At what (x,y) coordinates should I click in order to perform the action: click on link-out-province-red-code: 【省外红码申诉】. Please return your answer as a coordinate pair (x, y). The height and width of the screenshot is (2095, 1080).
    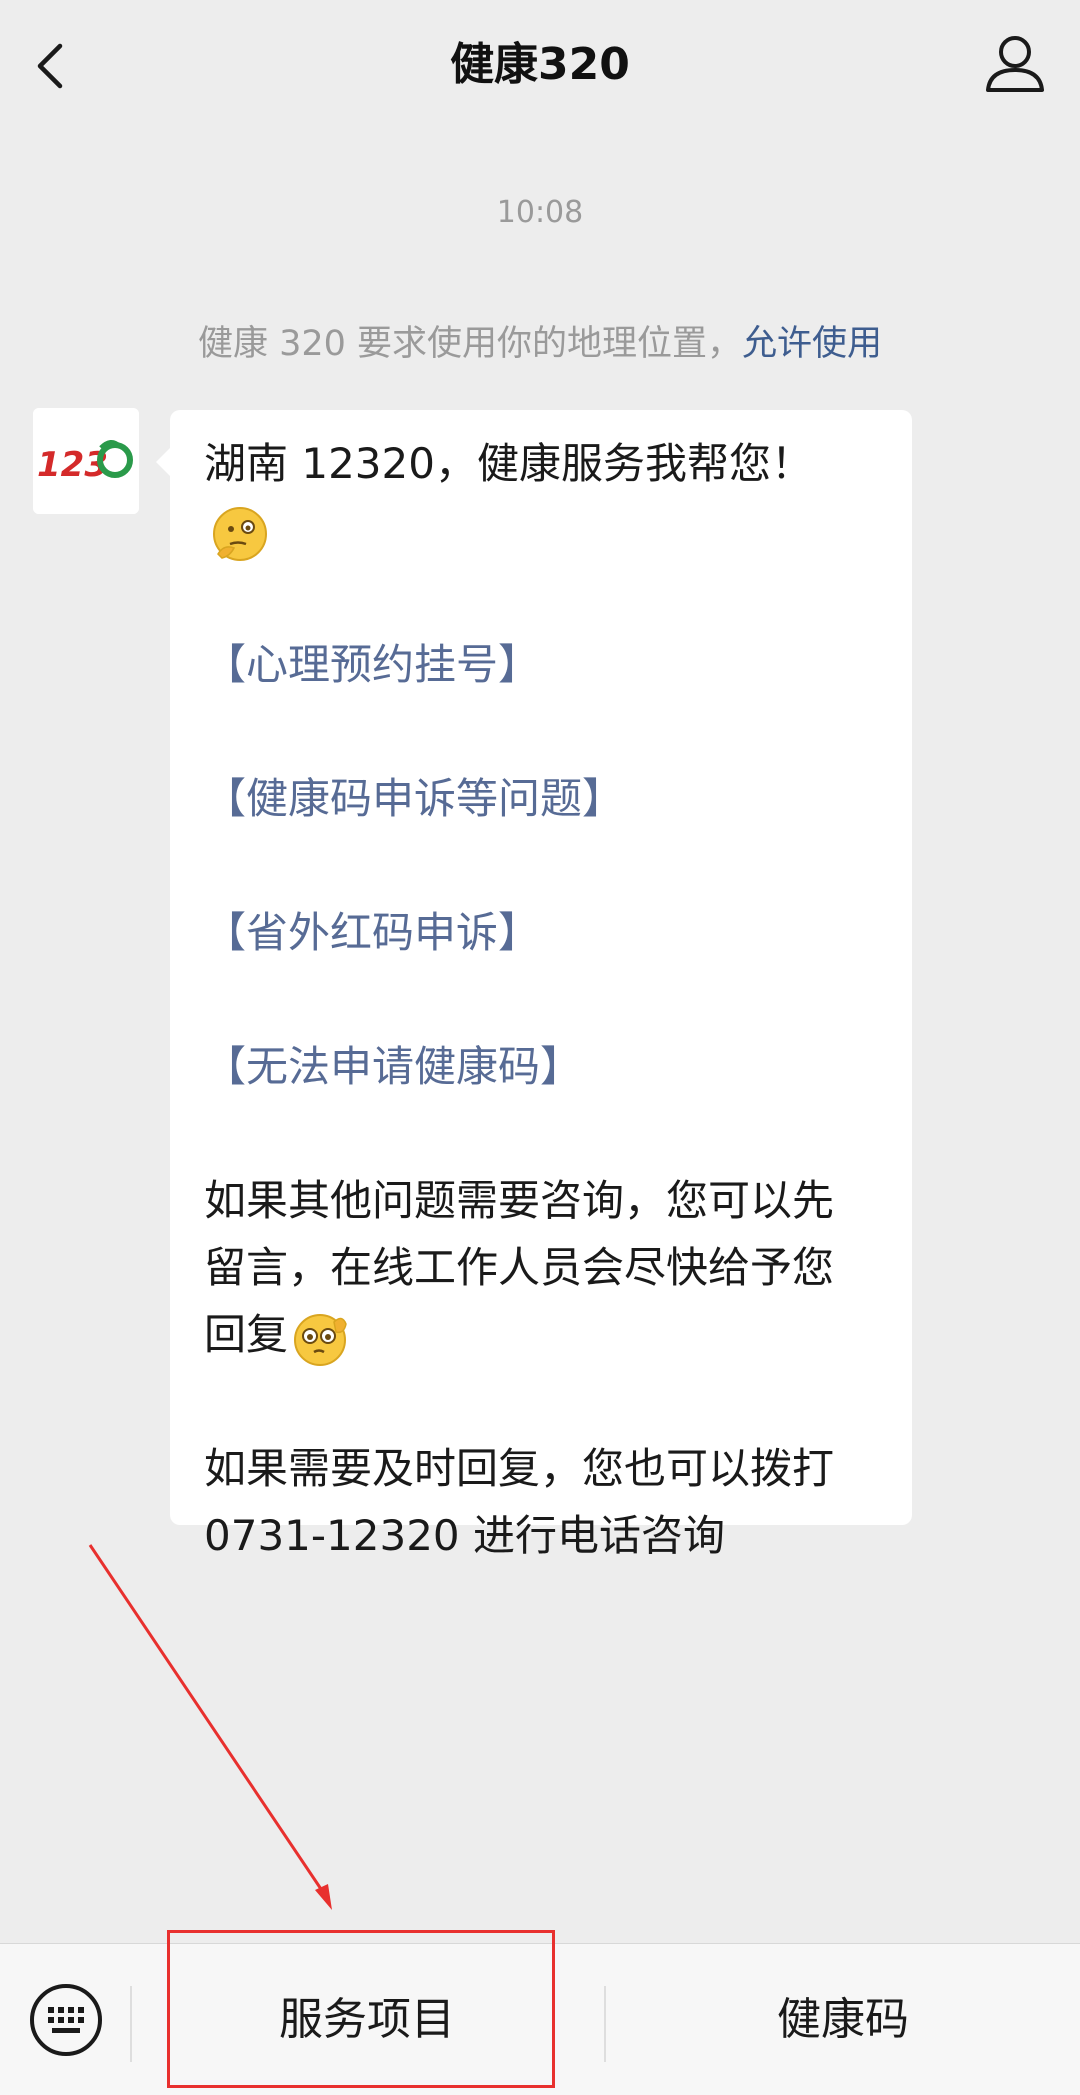
    Looking at the image, I should click on (541, 932).